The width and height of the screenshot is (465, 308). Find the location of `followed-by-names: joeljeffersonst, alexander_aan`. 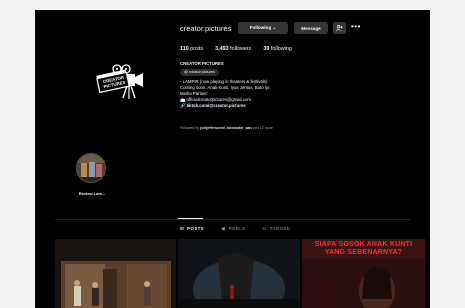

followed-by-names: joeljeffersonst, alexander_aan is located at coordinates (226, 128).